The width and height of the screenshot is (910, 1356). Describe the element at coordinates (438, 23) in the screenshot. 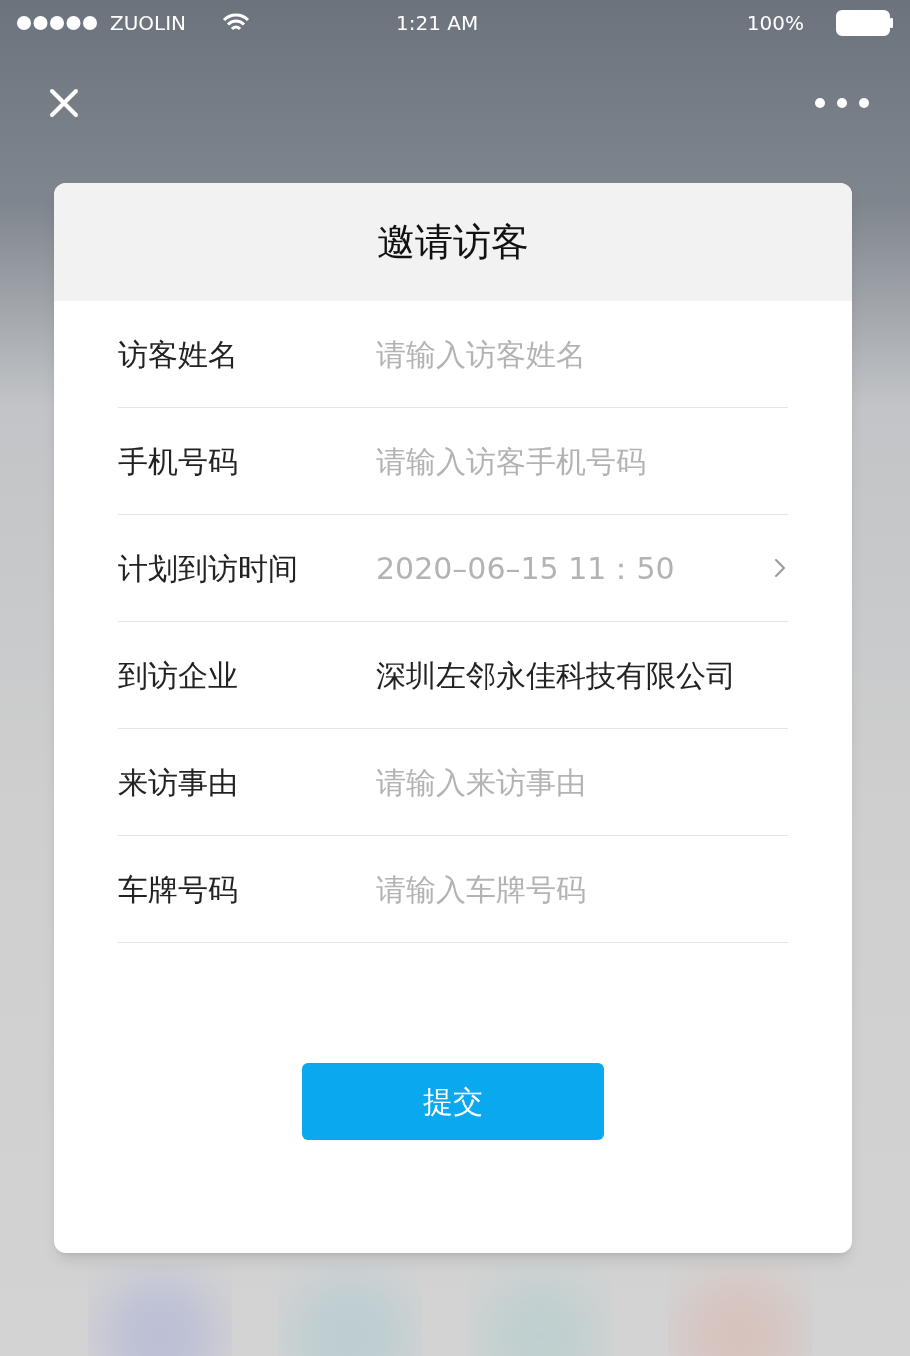

I see `clock: 1:21 AM` at that location.